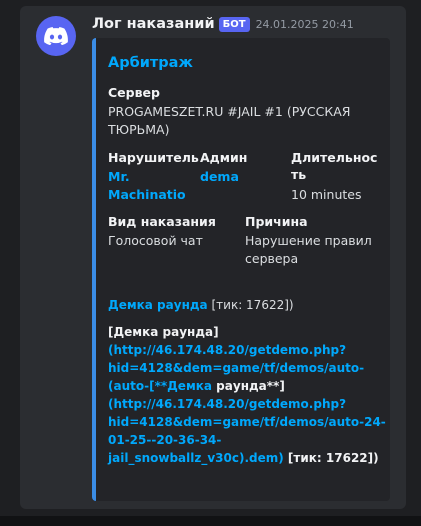 The image size is (421, 526). I want to click on field-duration-value: 10 minutes, so click(326, 194).